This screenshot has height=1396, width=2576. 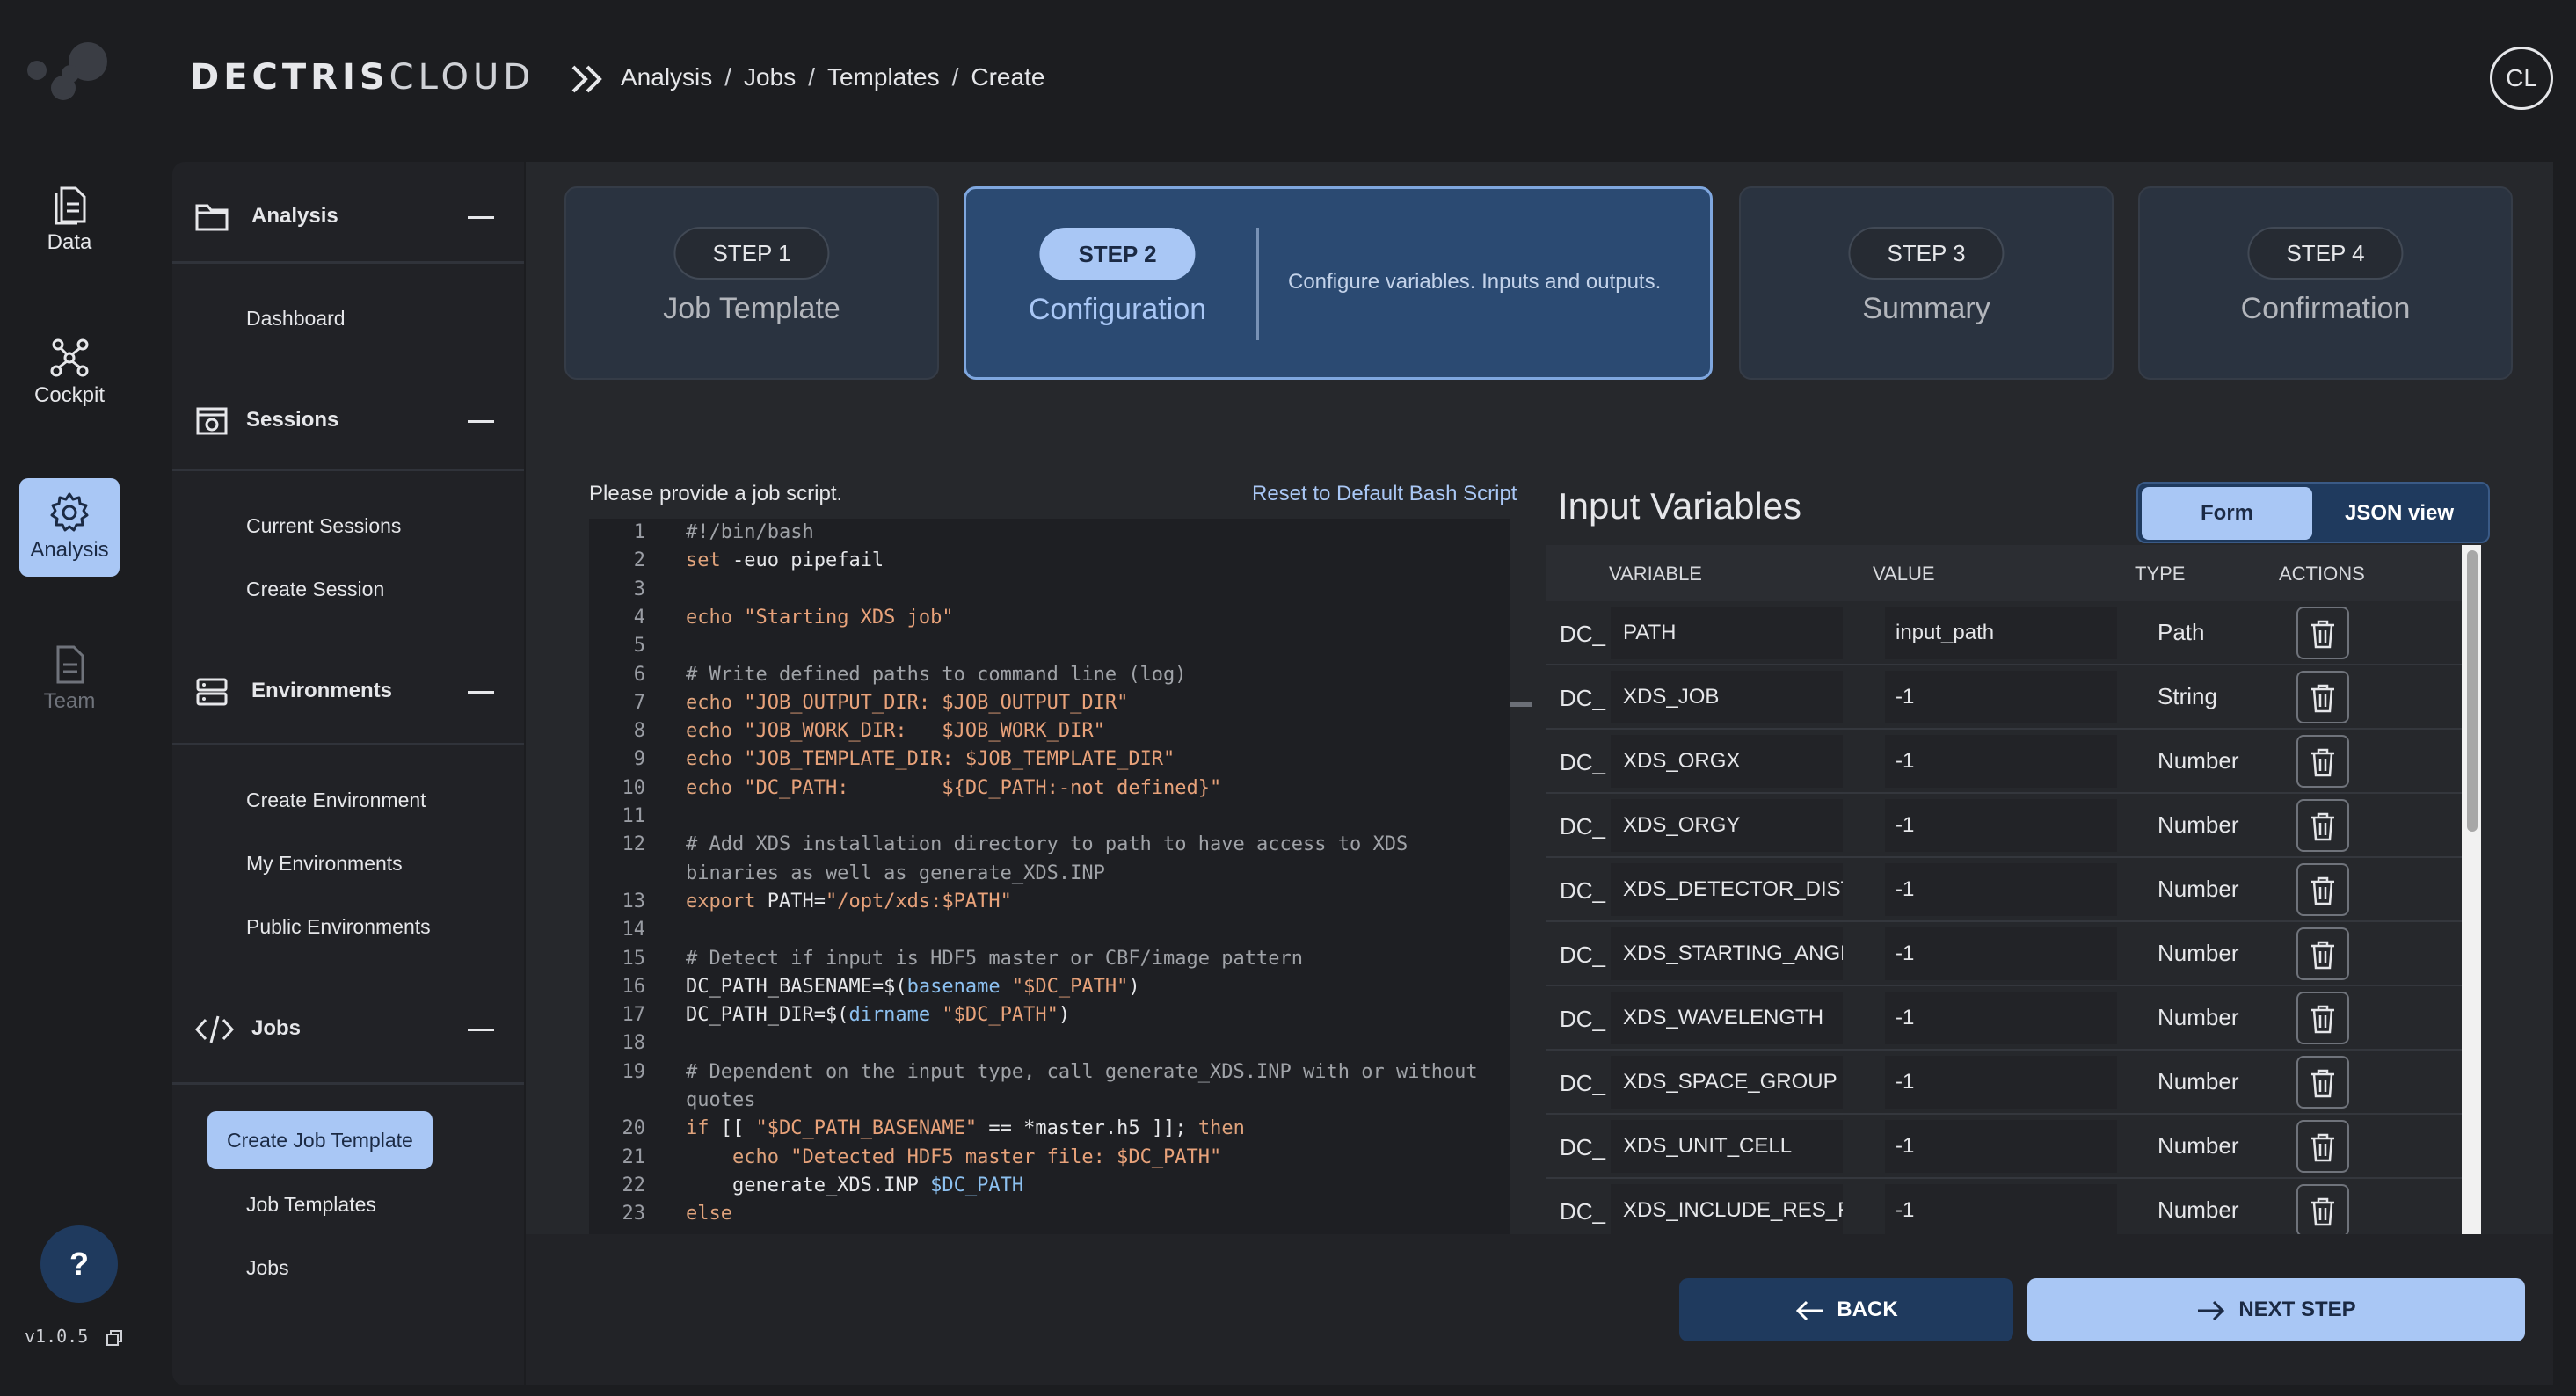 I want to click on line-number: 20, so click(x=634, y=1128).